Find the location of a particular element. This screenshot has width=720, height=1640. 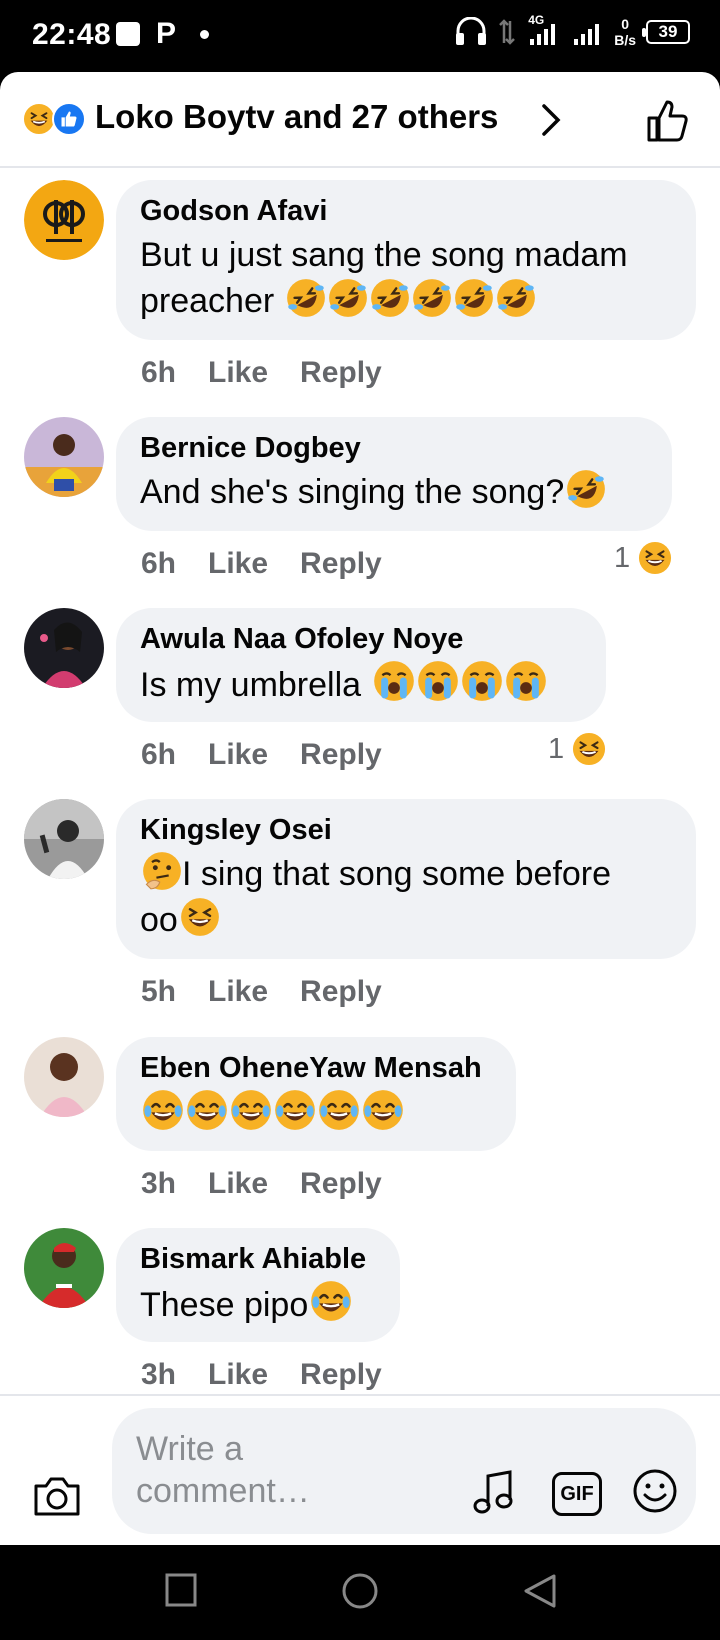

notification-square-icon is located at coordinates (128, 34).